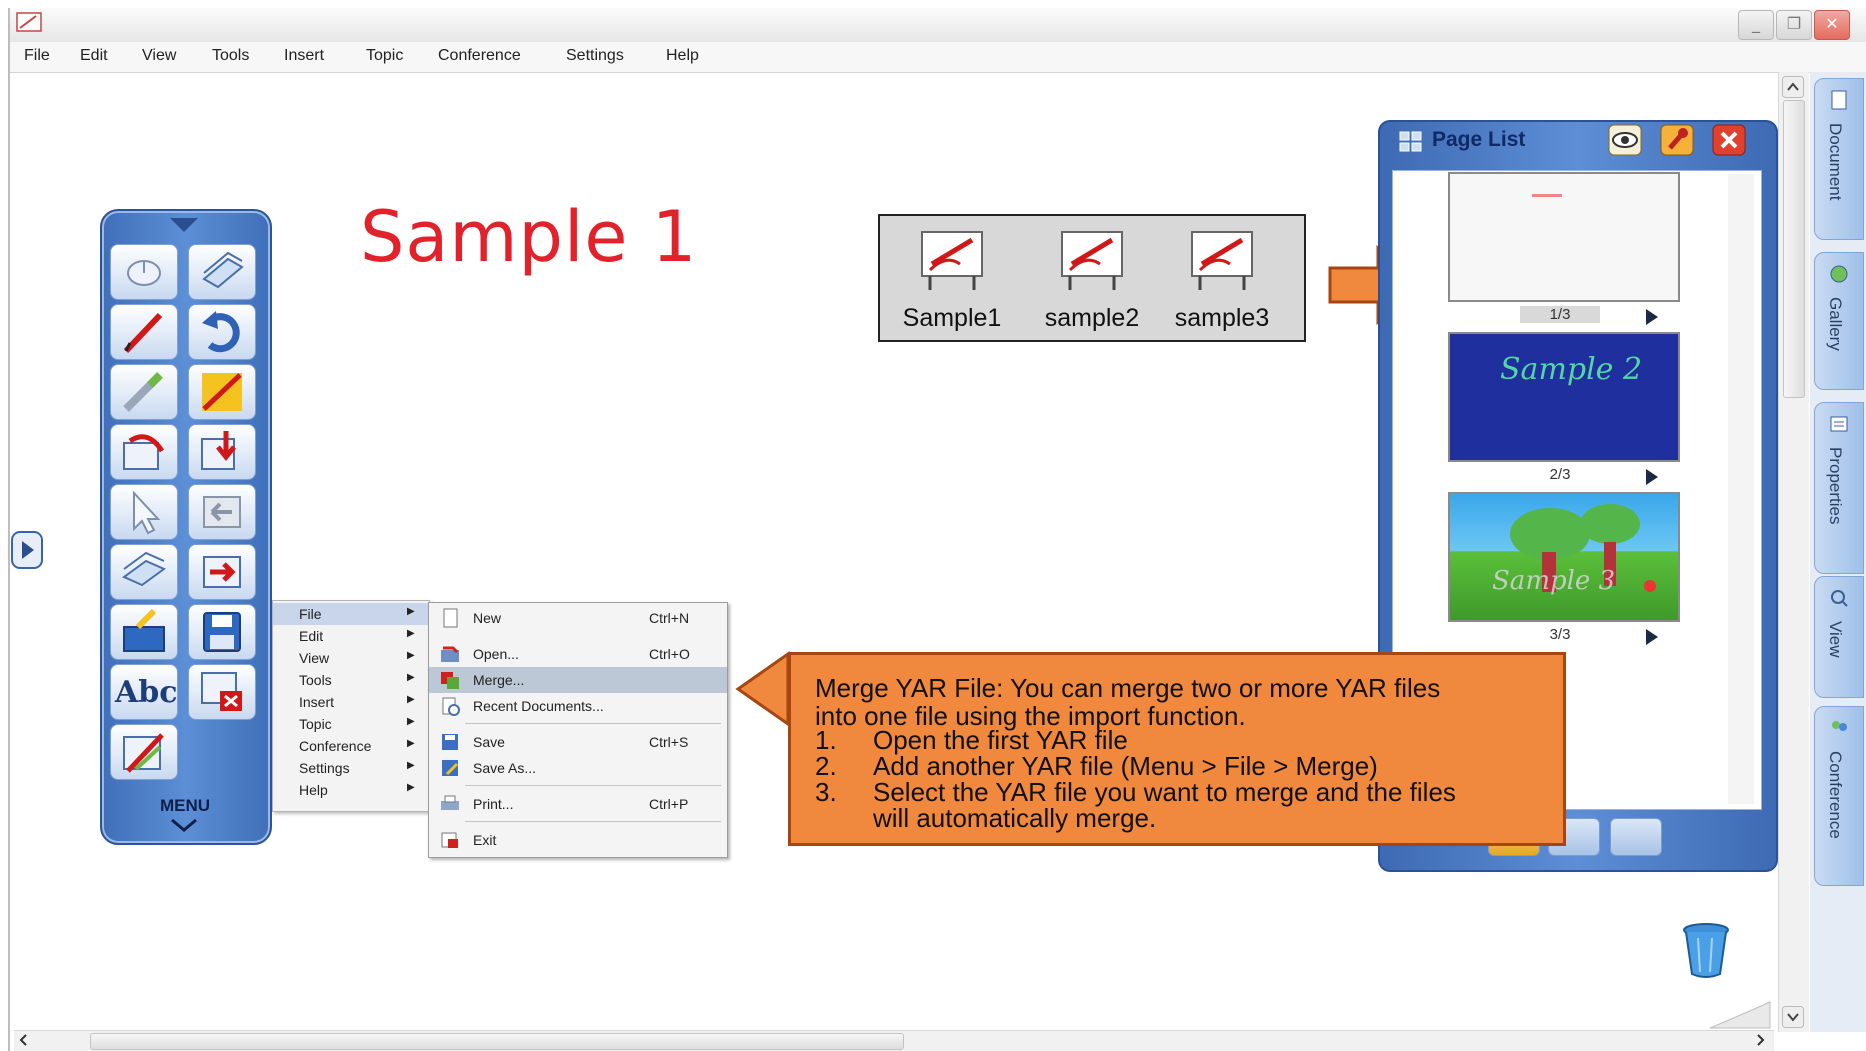  I want to click on menu-edit: Edit, so click(94, 56).